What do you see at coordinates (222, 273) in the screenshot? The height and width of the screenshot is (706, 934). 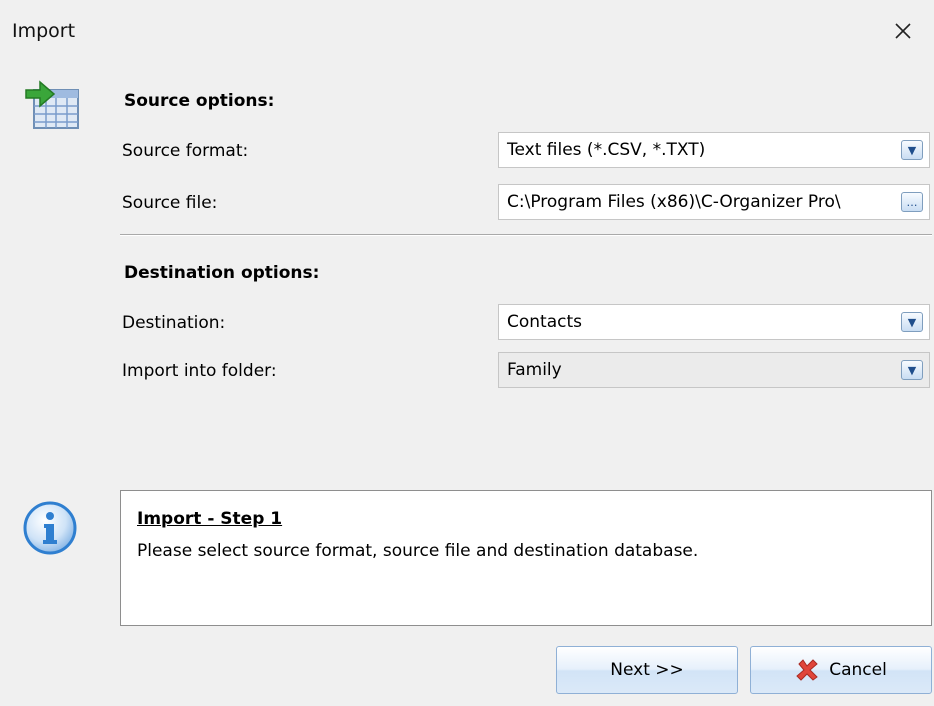 I see `destination-options-heading: Destination options:` at bounding box center [222, 273].